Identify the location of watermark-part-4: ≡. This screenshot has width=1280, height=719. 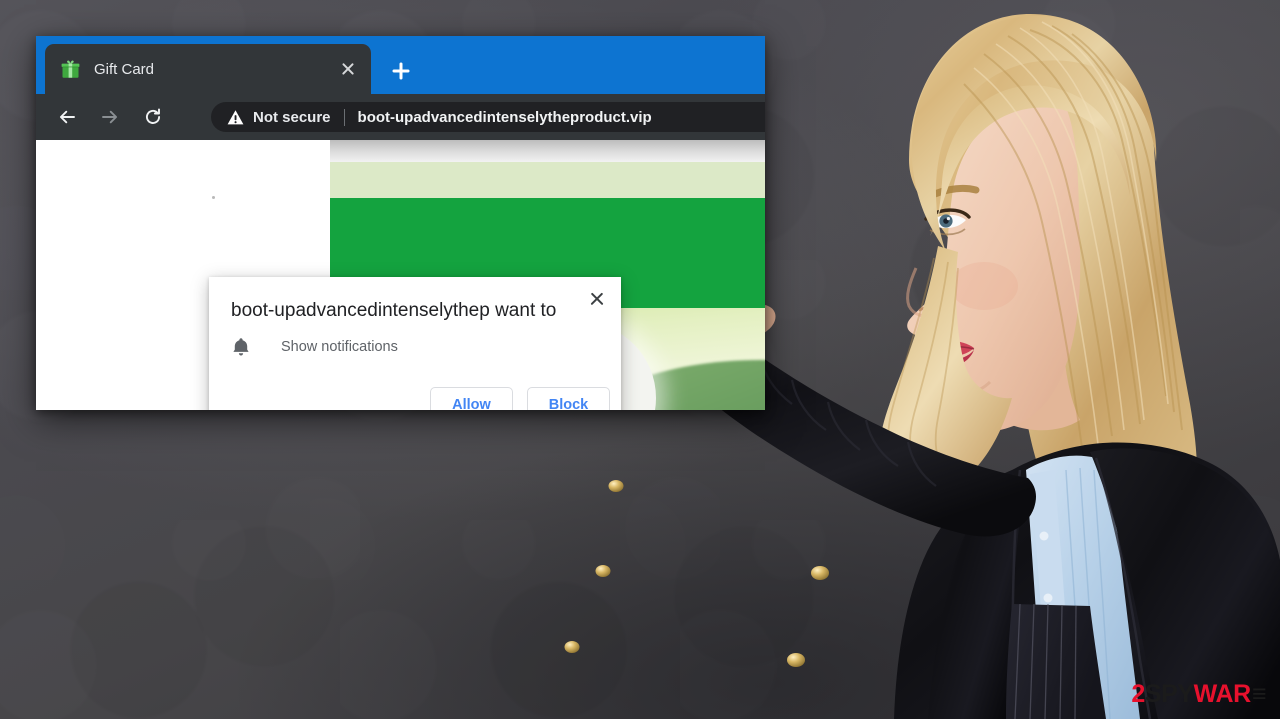
(1259, 694).